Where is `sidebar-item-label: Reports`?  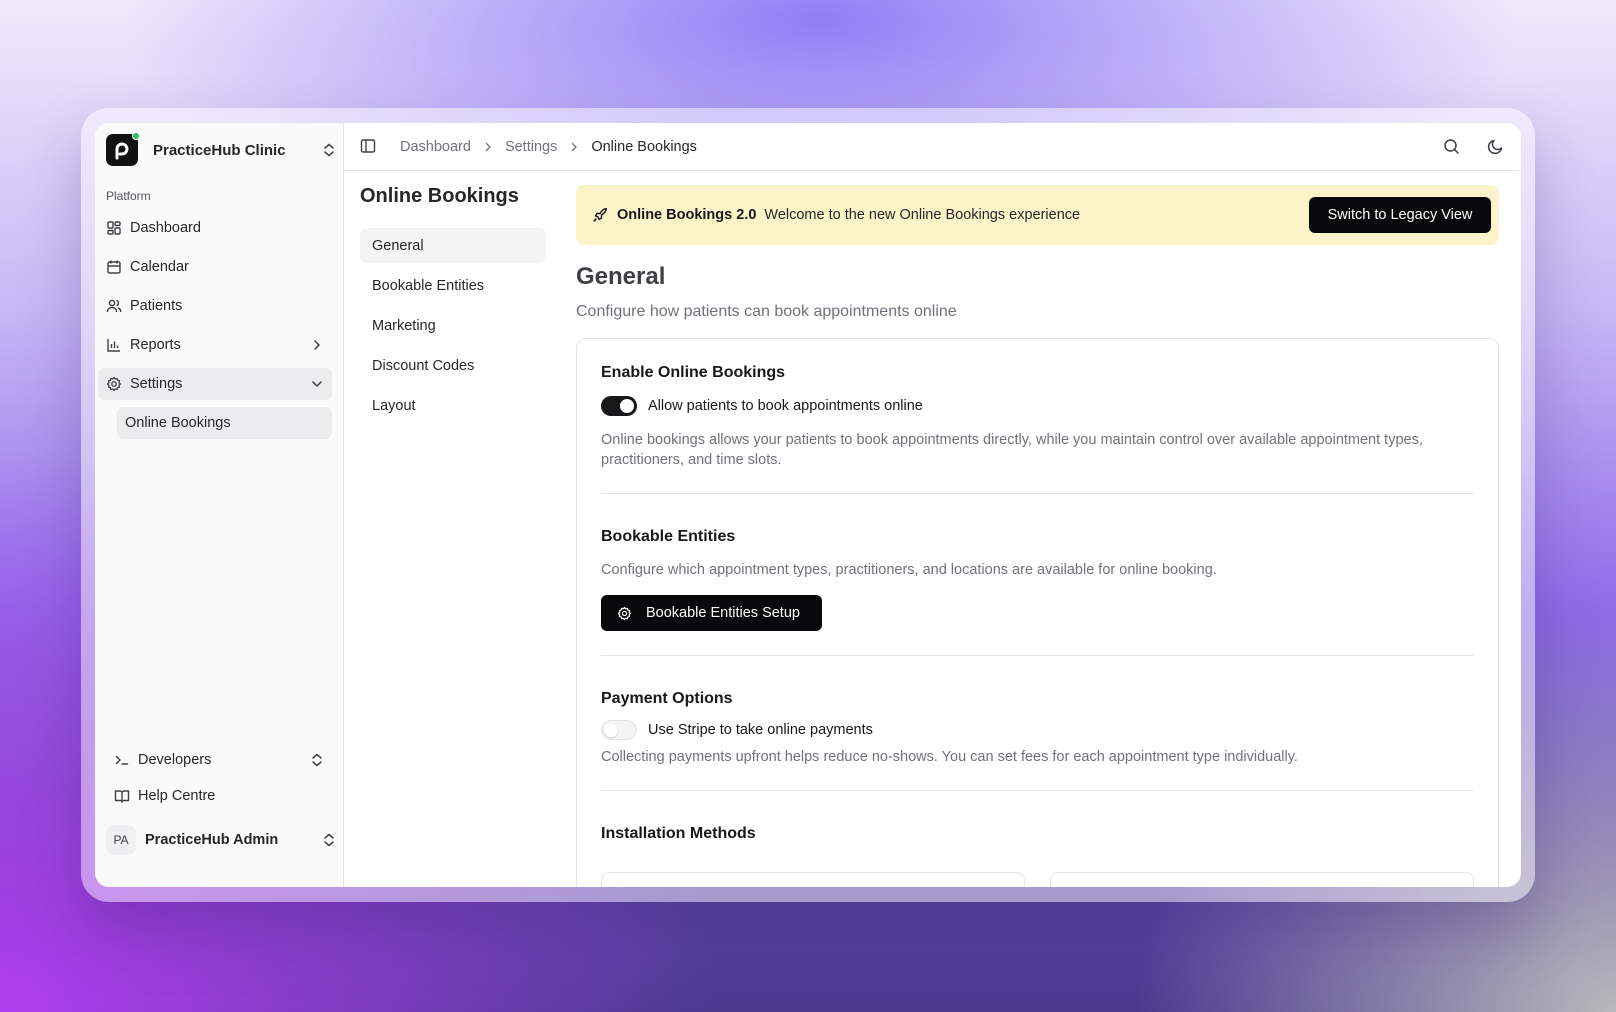 sidebar-item-label: Reports is located at coordinates (155, 345).